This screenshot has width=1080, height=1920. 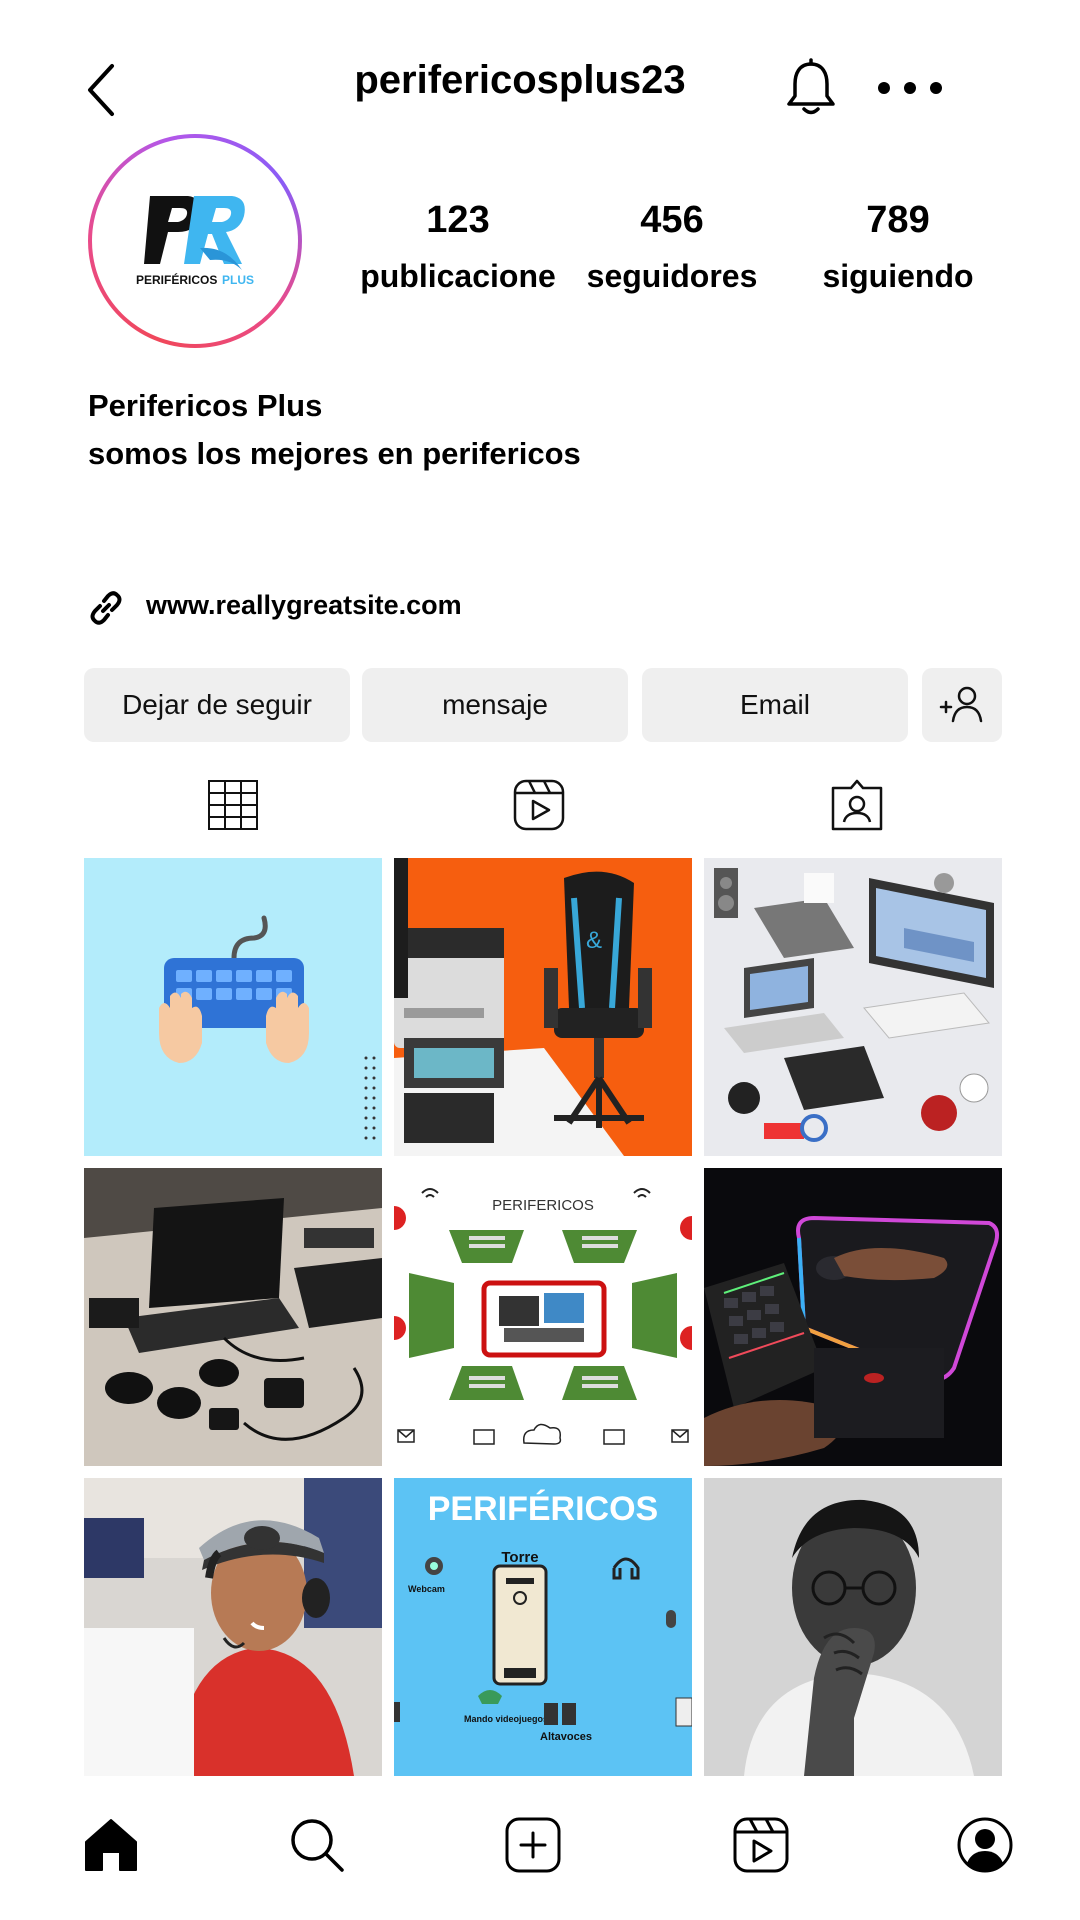 I want to click on create-icon, so click(x=533, y=1845).